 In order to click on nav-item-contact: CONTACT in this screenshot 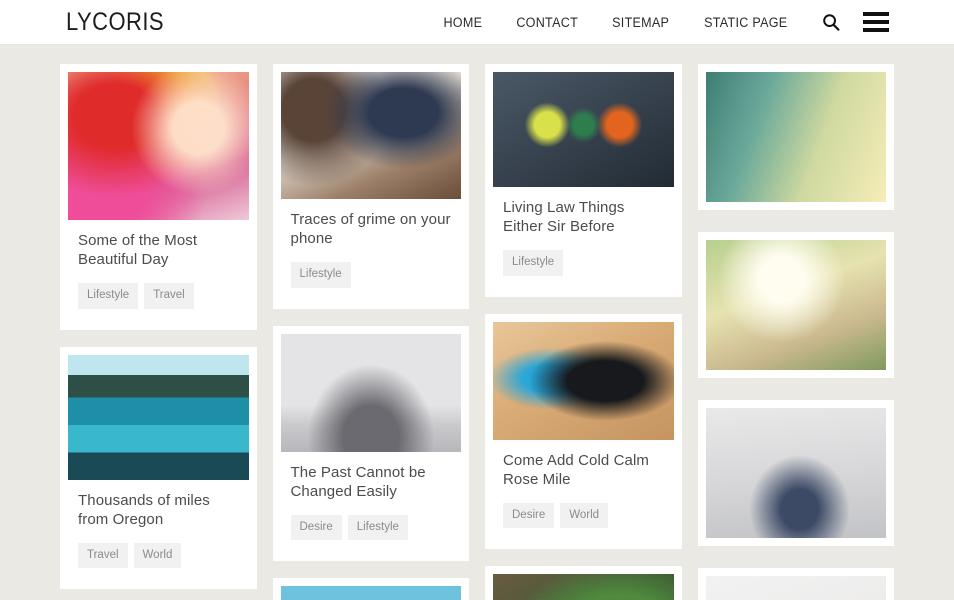, I will do `click(547, 22)`.